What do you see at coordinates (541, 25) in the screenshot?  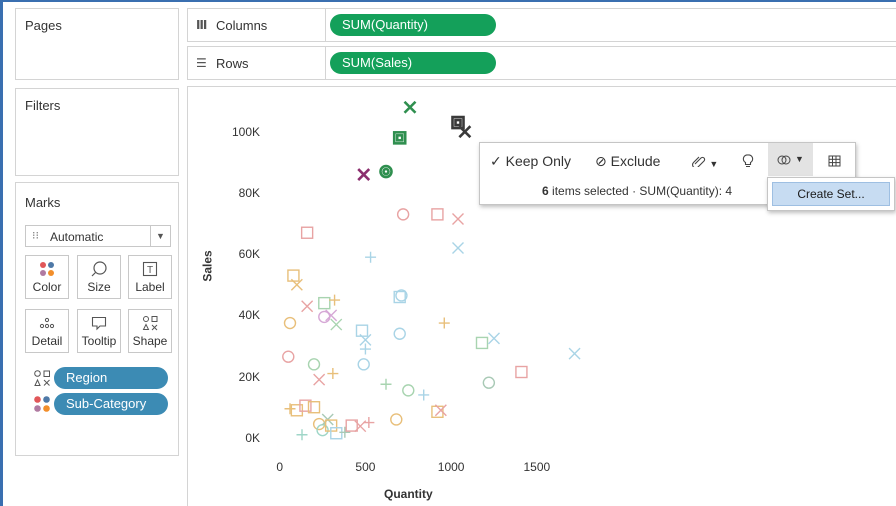 I see `columns-shelf: Ⅲ Columns SUM(Quantity)` at bounding box center [541, 25].